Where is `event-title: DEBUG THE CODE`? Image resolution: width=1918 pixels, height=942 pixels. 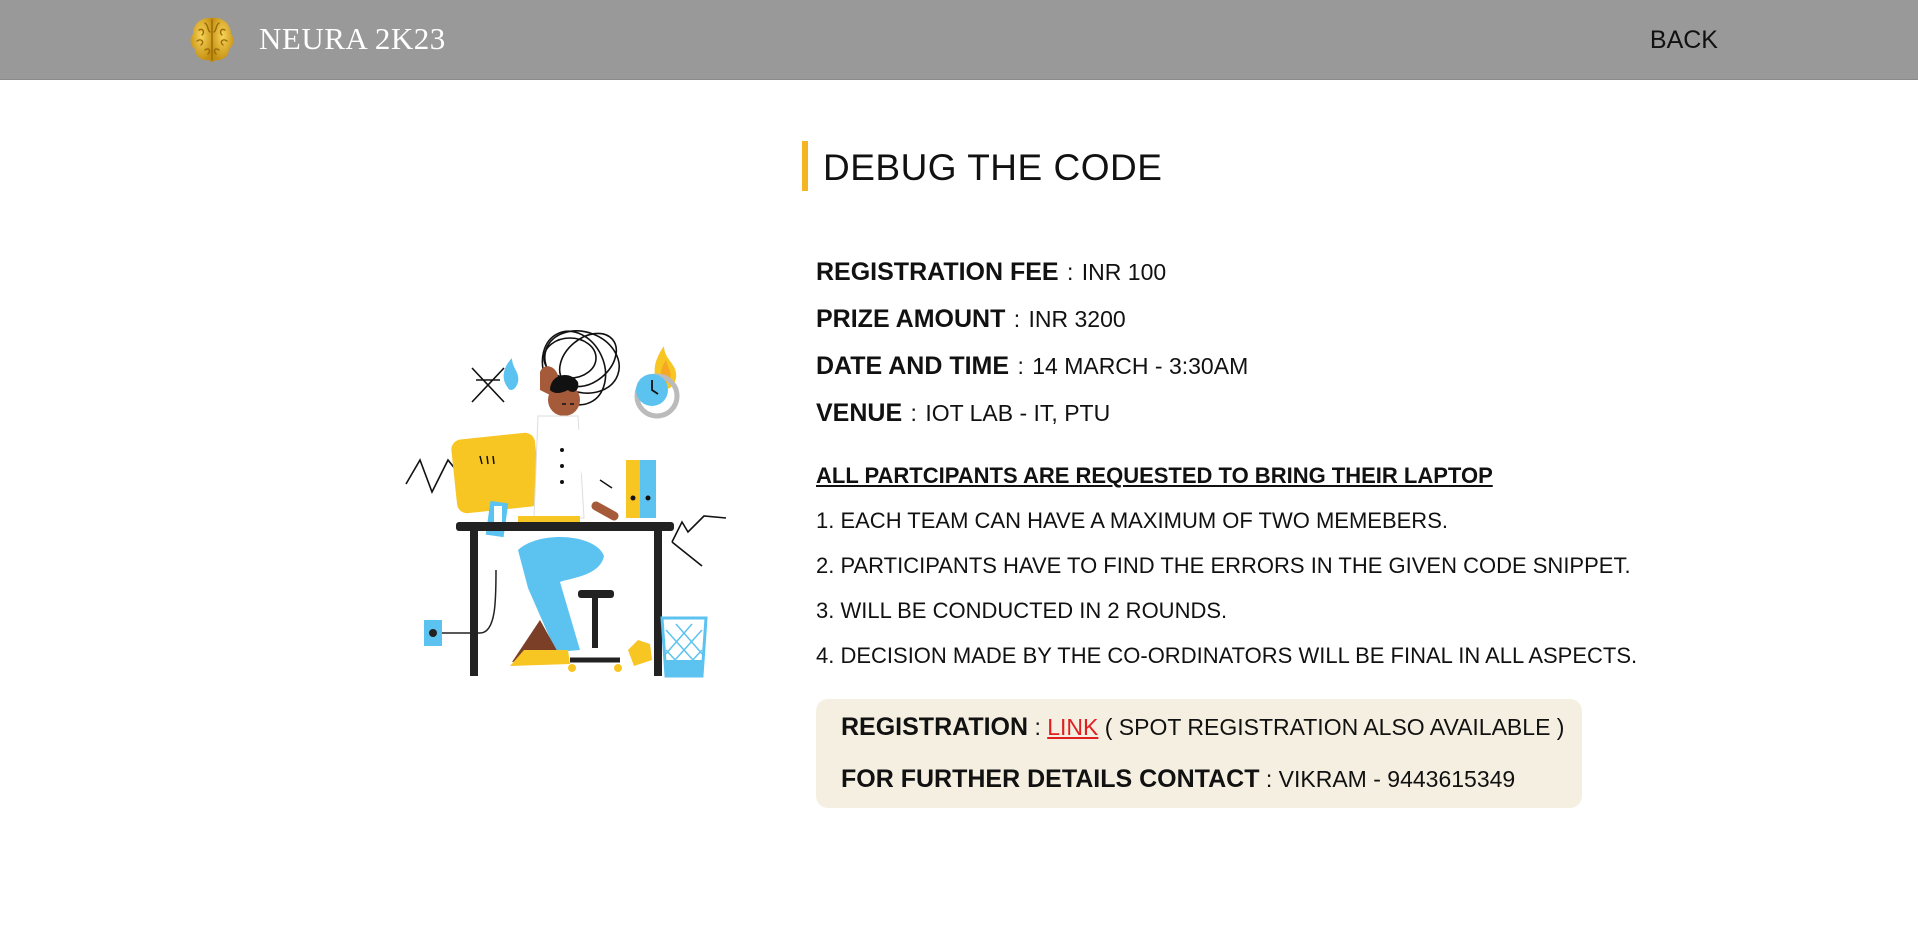
event-title: DEBUG THE CODE is located at coordinates (993, 167).